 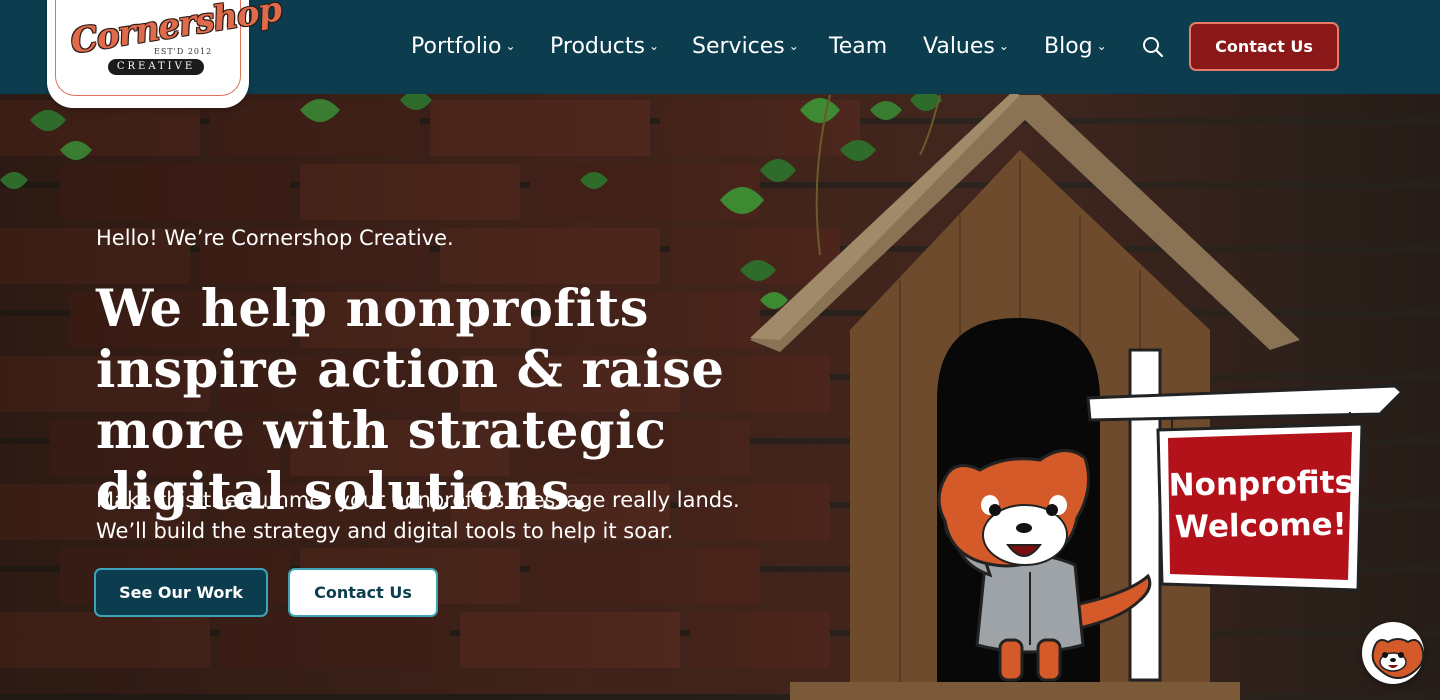 I want to click on search-button, so click(x=1153, y=47).